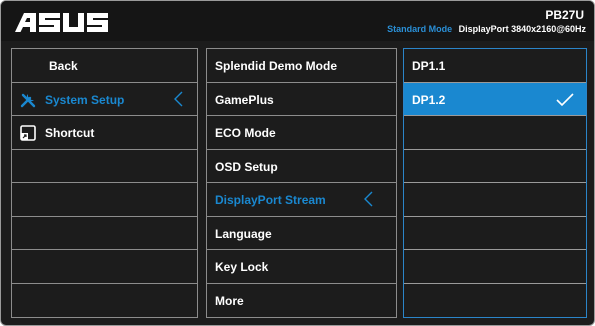 The height and width of the screenshot is (326, 595). Describe the element at coordinates (564, 15) in the screenshot. I see `model-name: PB27U` at that location.